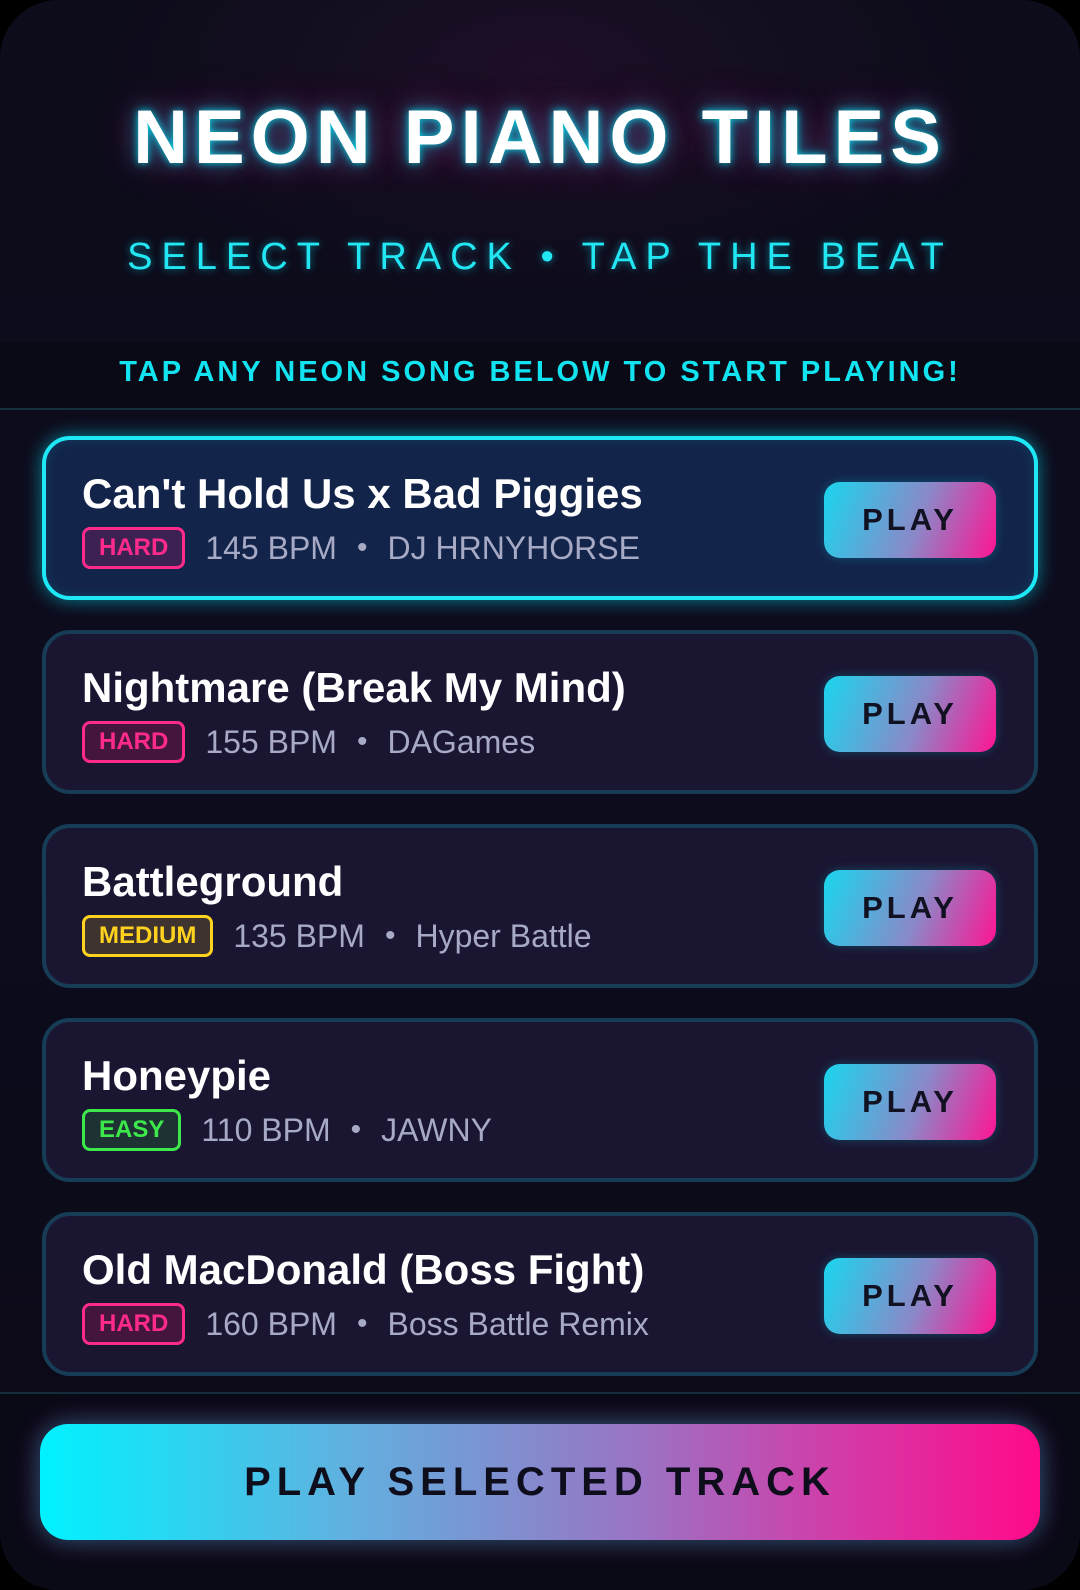 Image resolution: width=1080 pixels, height=1590 pixels. What do you see at coordinates (518, 1323) in the screenshot?
I see `track-artist: Boss Battle Remix` at bounding box center [518, 1323].